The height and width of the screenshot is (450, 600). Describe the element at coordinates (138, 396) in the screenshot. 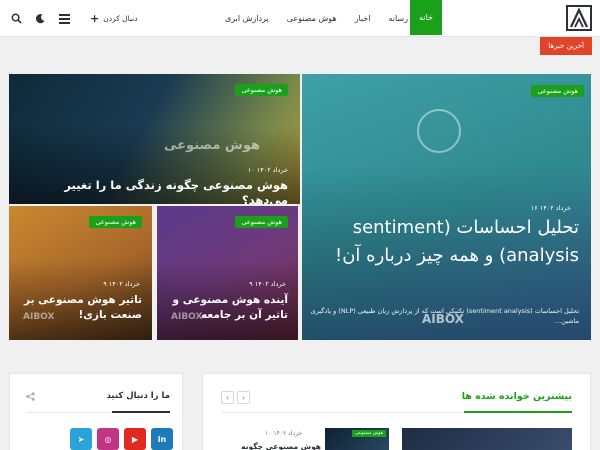

I see `widget-title: ما را دنبال کنید` at that location.